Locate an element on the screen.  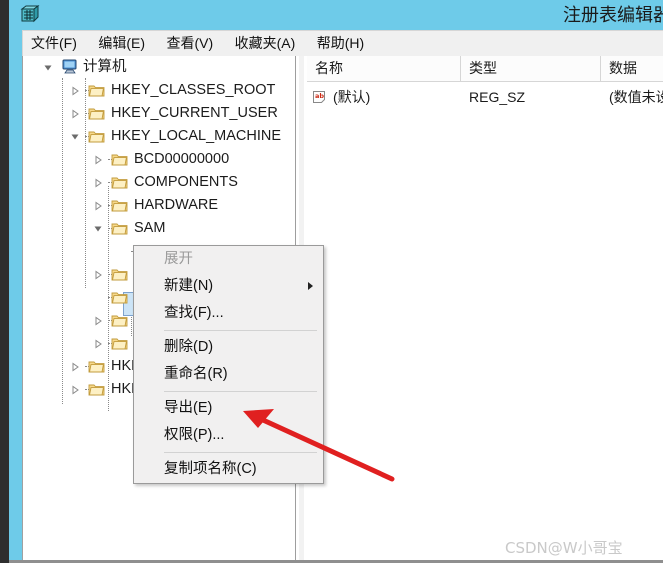
column-header-label: 名称 is located at coordinates (329, 68).